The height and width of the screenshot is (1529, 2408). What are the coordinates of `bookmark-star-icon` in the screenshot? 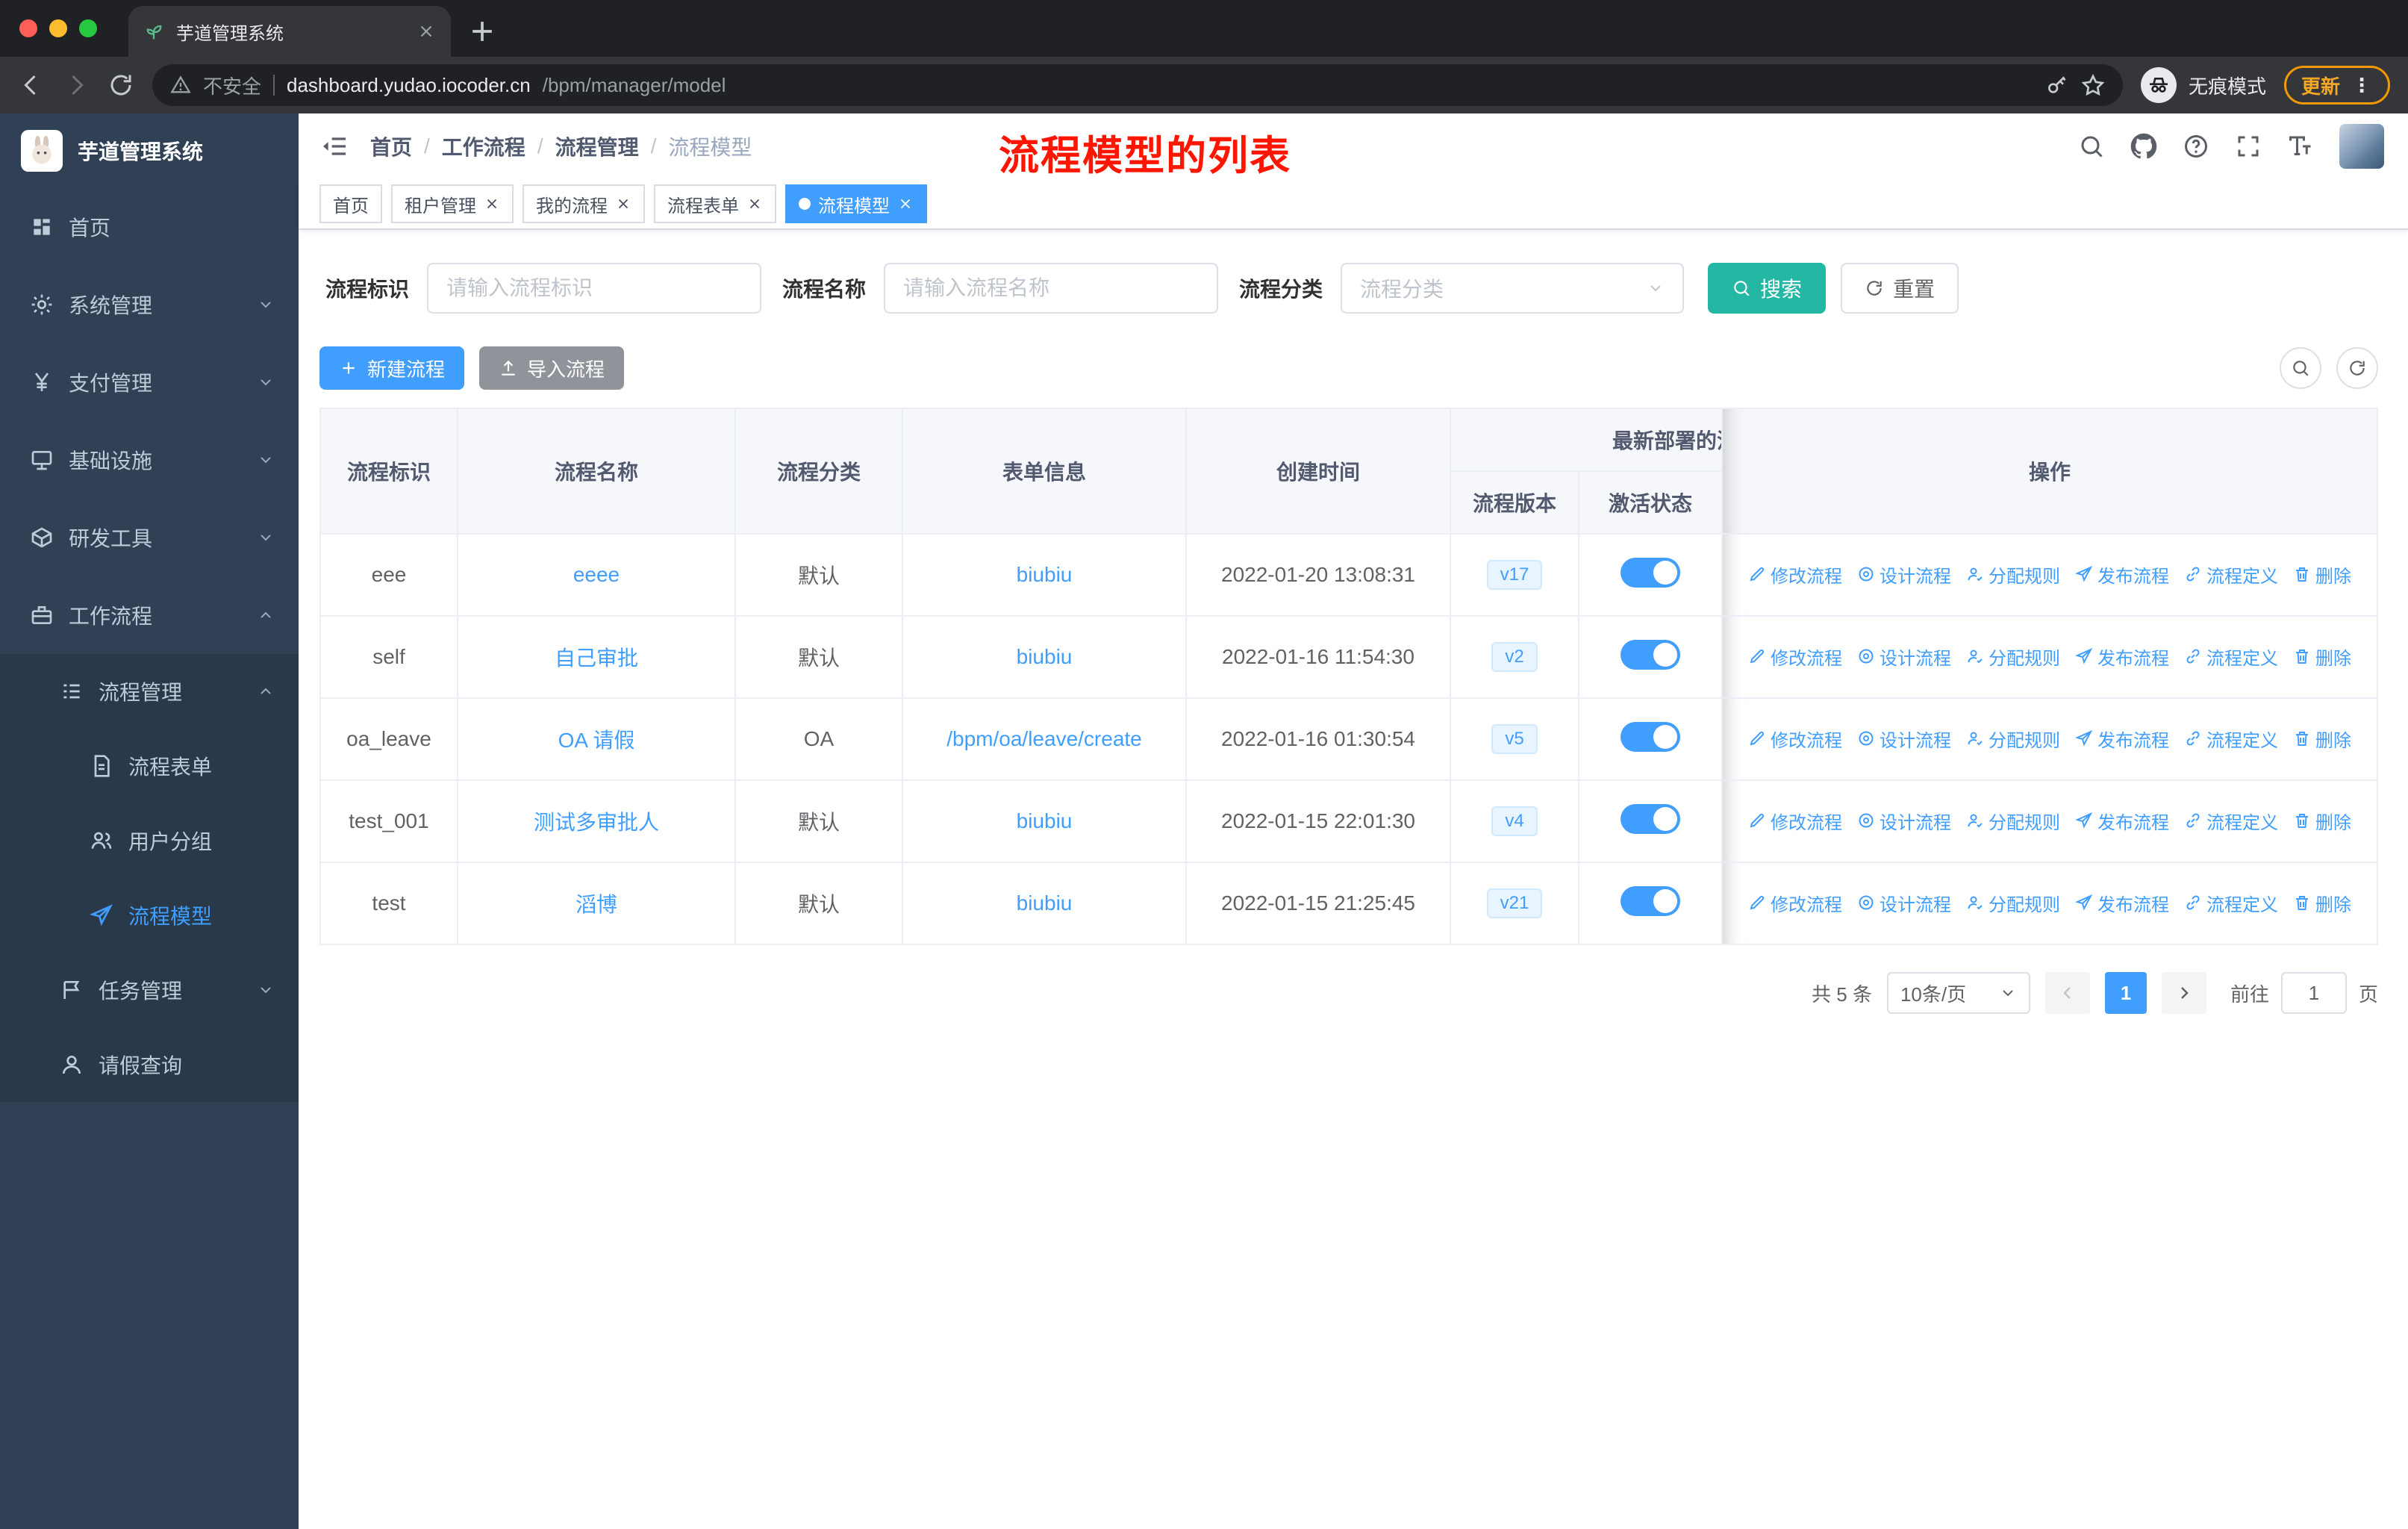 It's located at (2093, 85).